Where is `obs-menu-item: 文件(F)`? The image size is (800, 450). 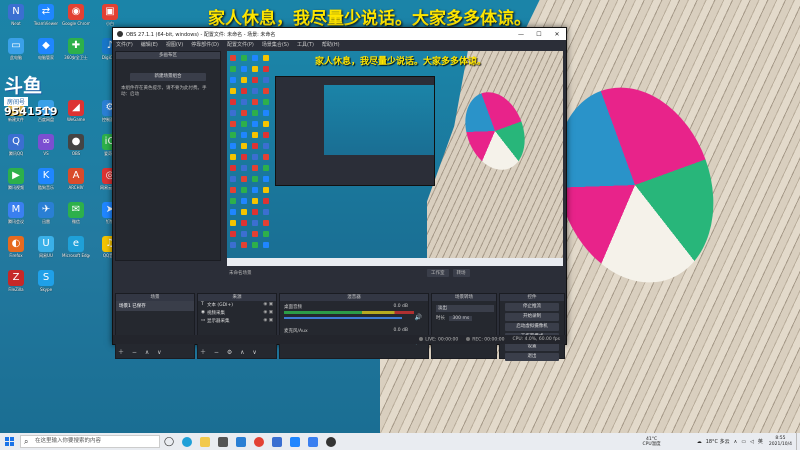 obs-menu-item: 文件(F) is located at coordinates (124, 44).